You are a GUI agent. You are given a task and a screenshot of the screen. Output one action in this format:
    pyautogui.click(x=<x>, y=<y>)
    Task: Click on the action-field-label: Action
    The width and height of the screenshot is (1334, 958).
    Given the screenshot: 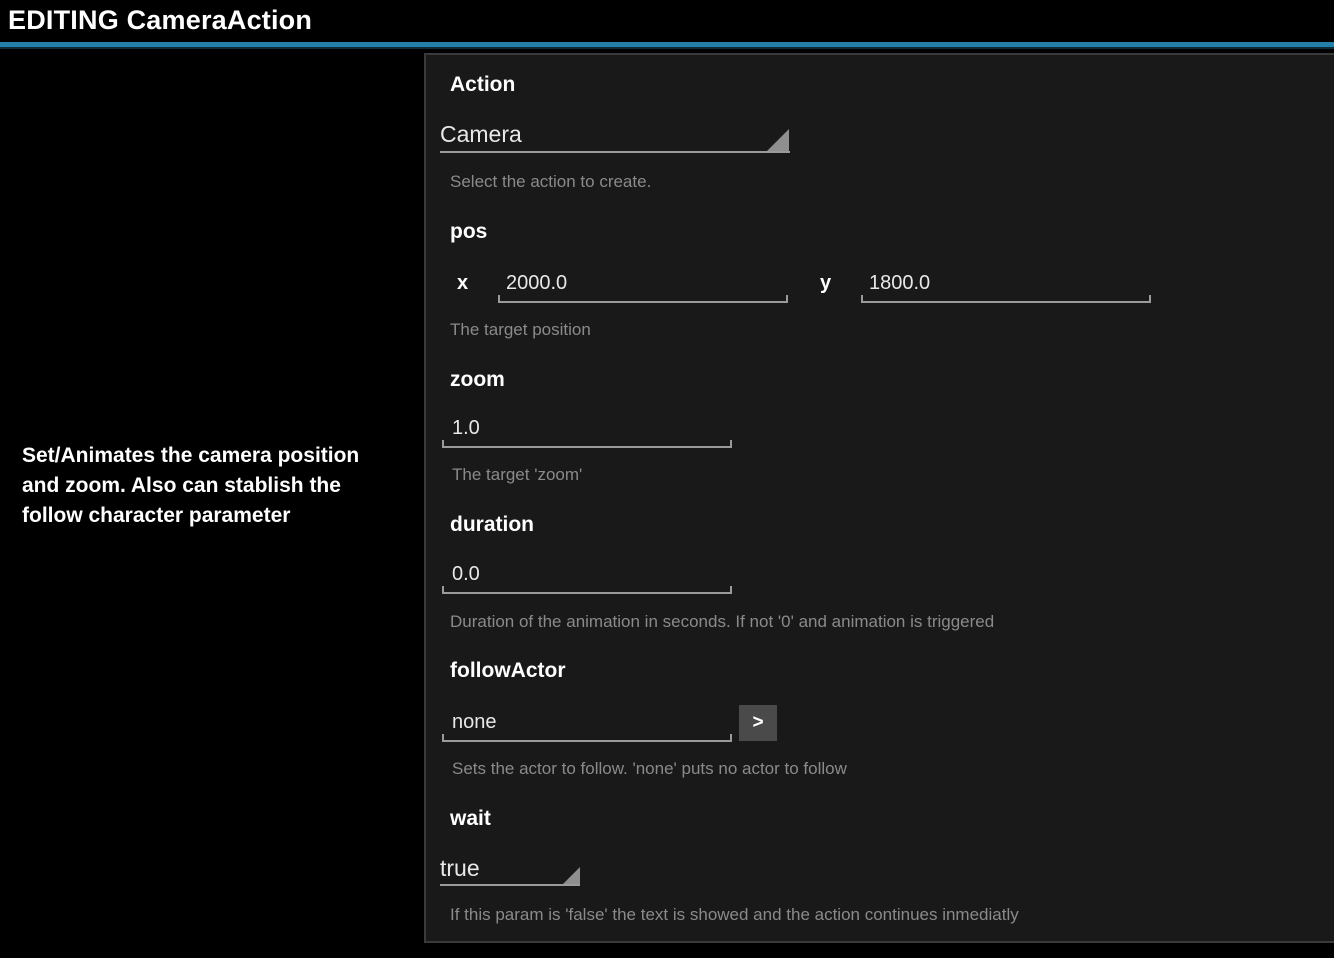 What is the action you would take?
    pyautogui.click(x=483, y=84)
    